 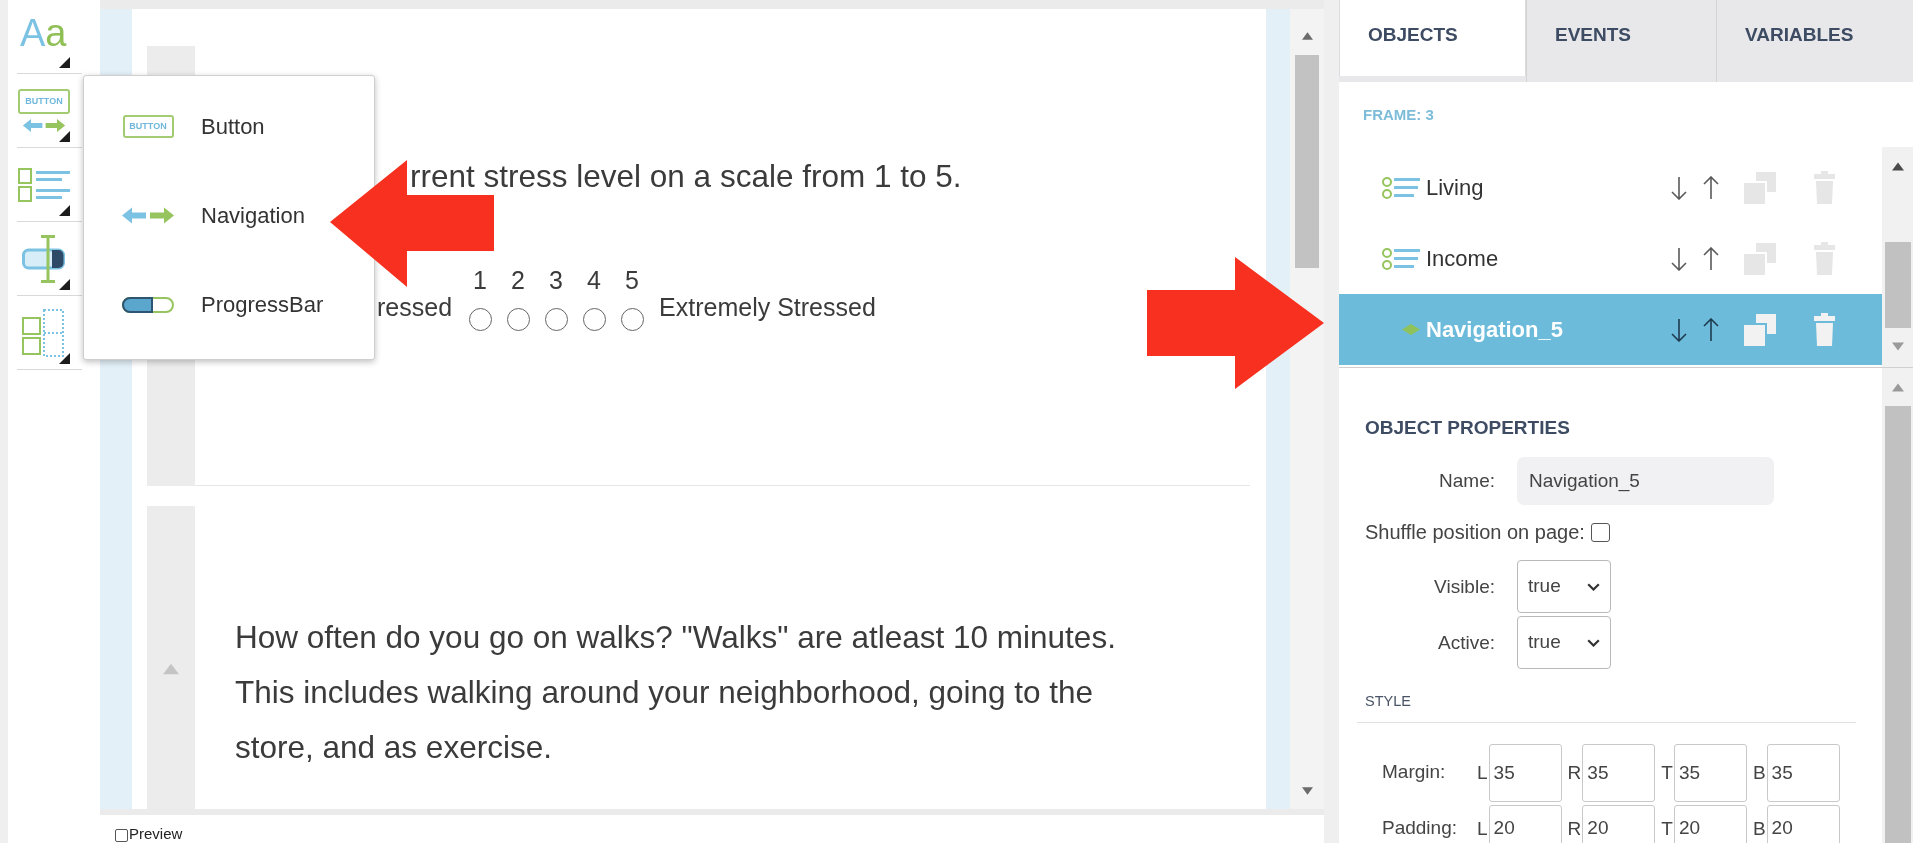 I want to click on scale-label: ressed, so click(x=415, y=307).